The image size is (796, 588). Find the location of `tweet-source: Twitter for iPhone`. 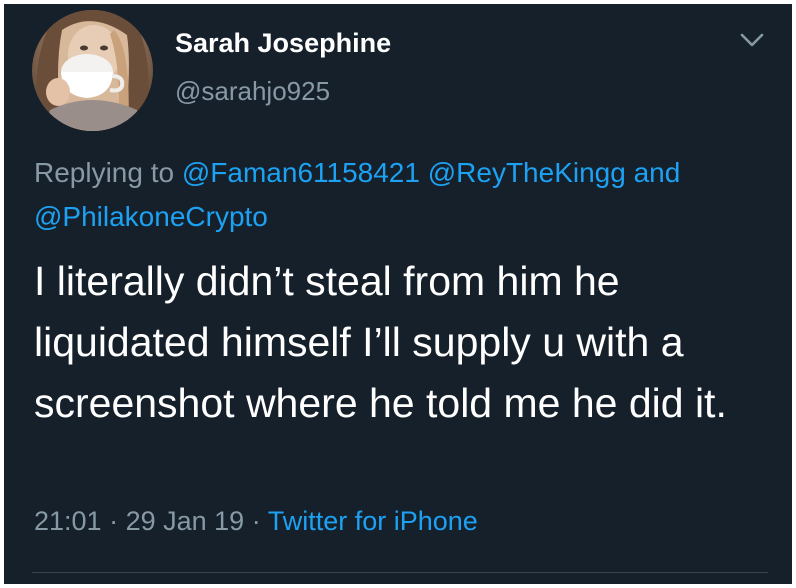

tweet-source: Twitter for iPhone is located at coordinates (373, 521).